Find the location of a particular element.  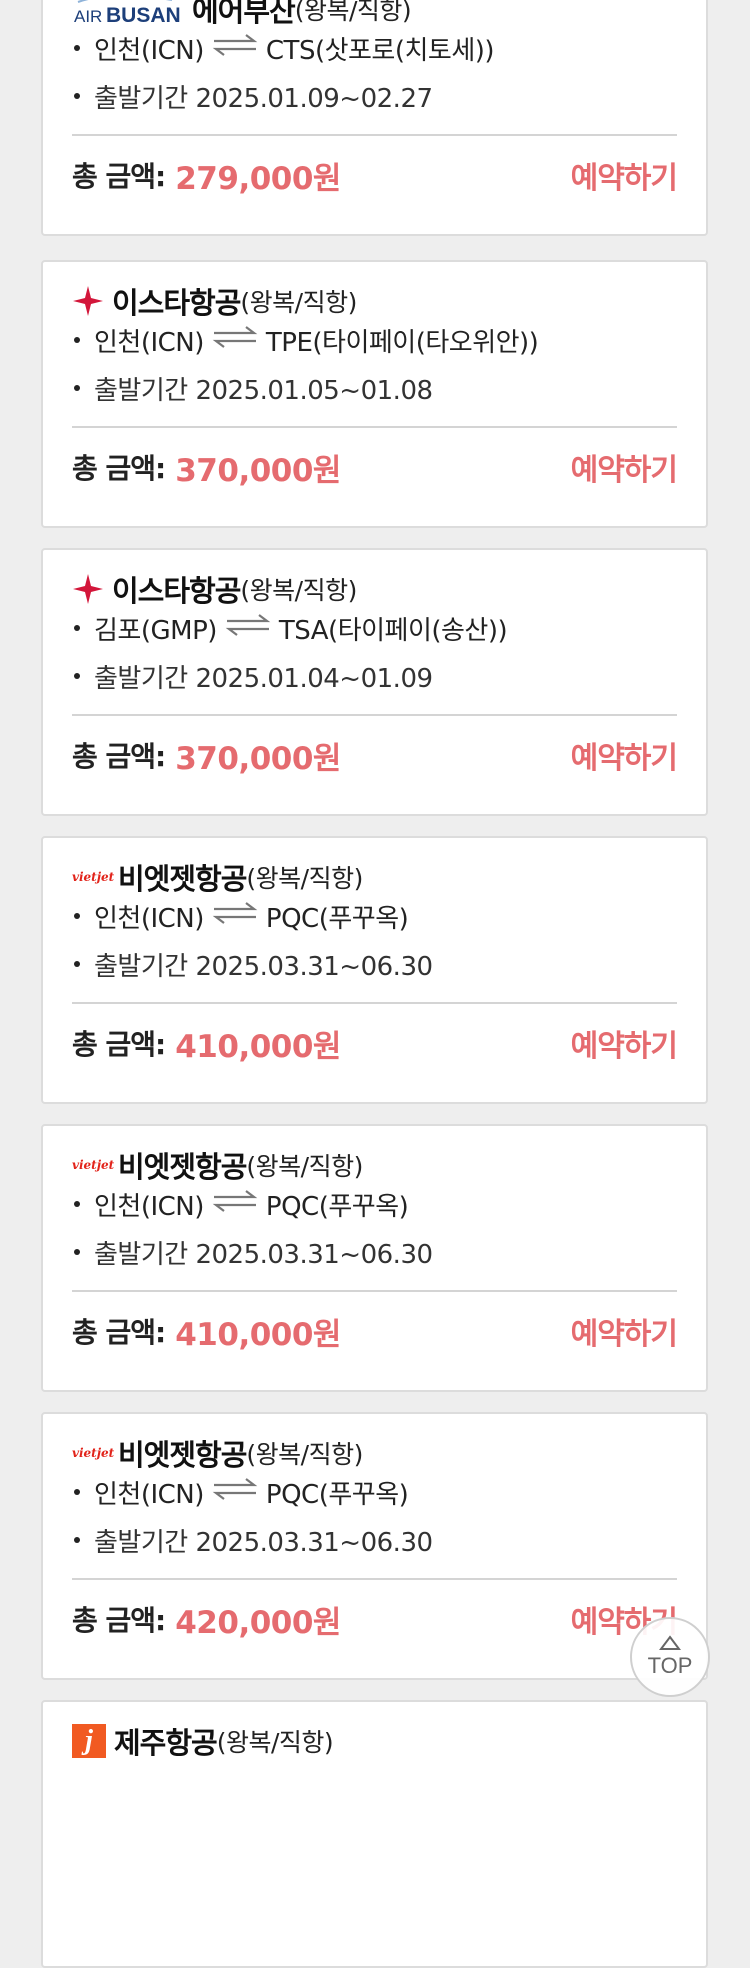

period-line: 출발기간 2025.01.09~02.27 is located at coordinates (252, 96).